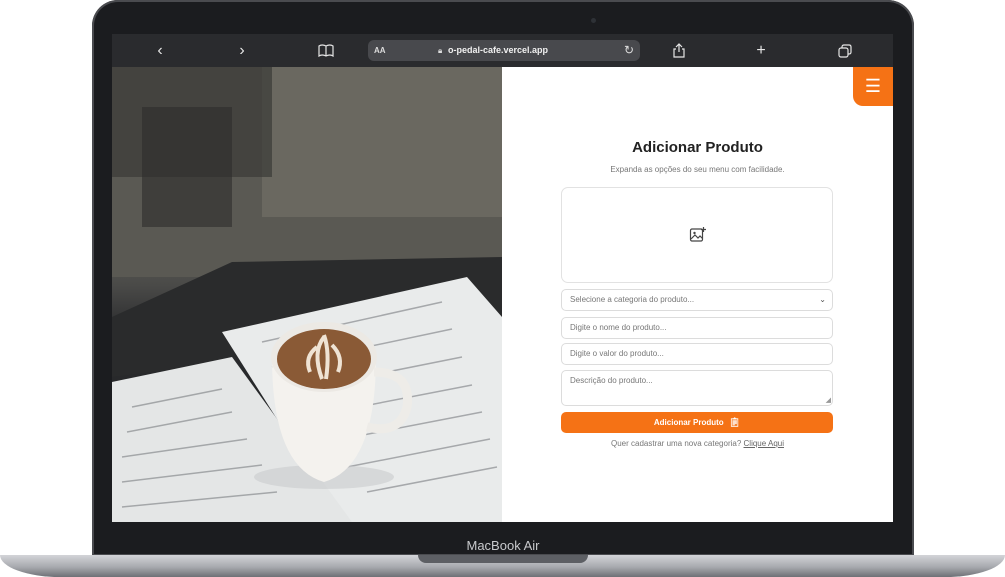 Image resolution: width=1005 pixels, height=577 pixels. I want to click on add-product-label: Adicionar Produto, so click(688, 422).